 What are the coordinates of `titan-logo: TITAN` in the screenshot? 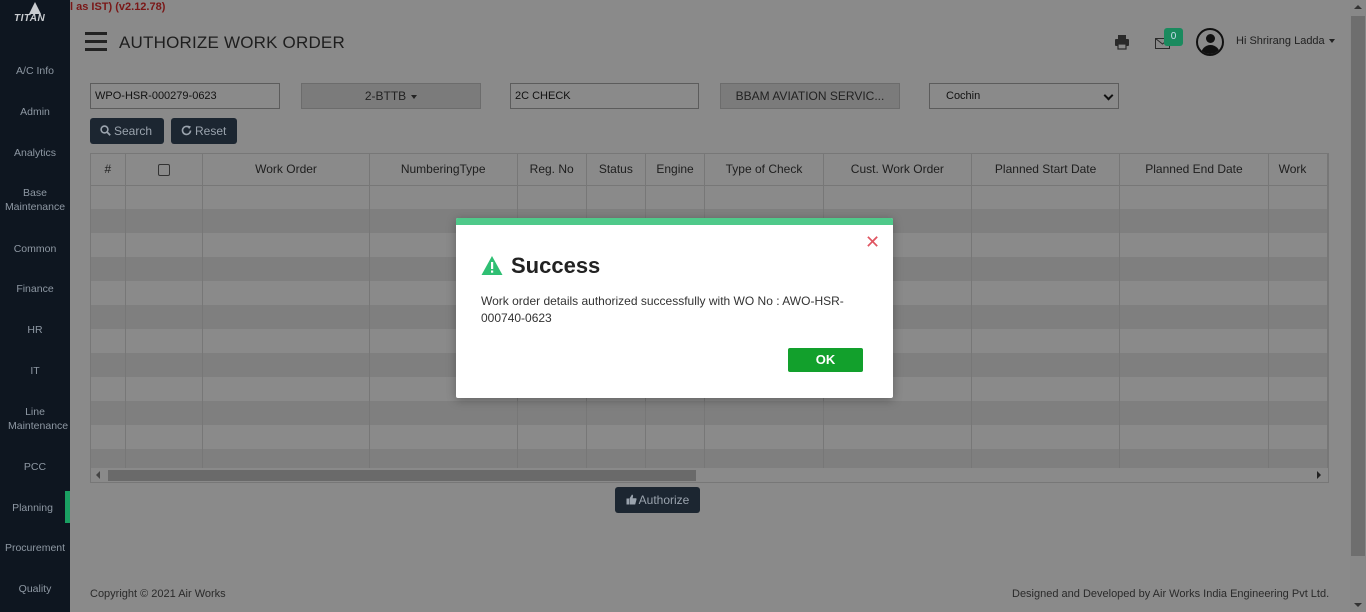 It's located at (35, 17).